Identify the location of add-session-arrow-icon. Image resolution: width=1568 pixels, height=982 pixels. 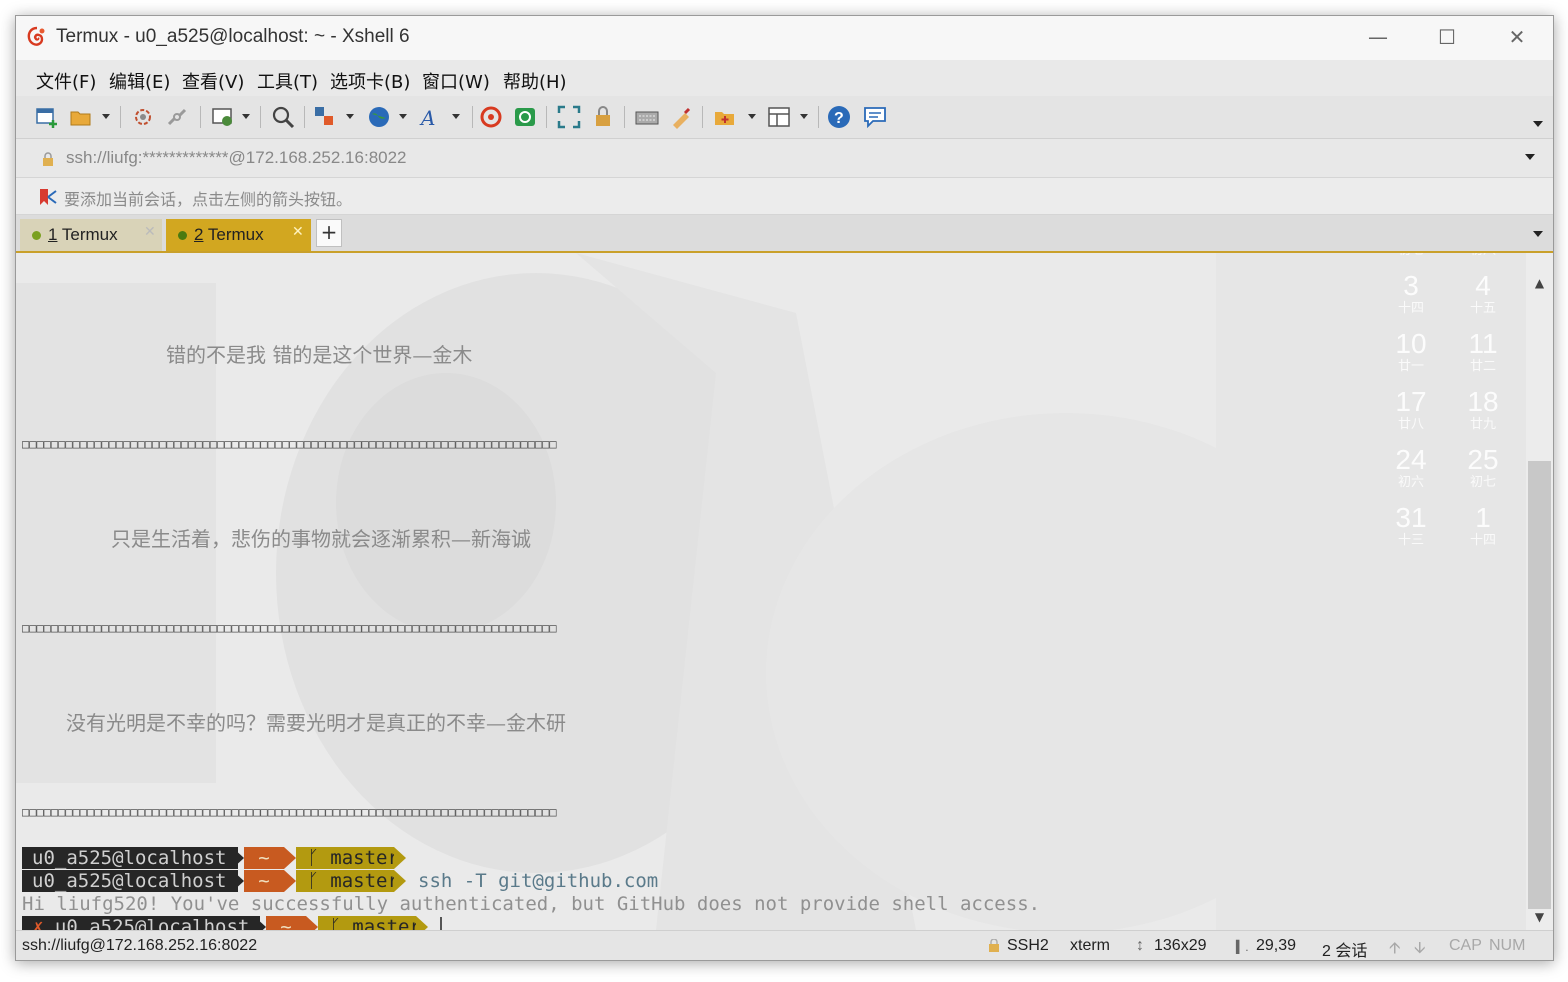
(48, 197).